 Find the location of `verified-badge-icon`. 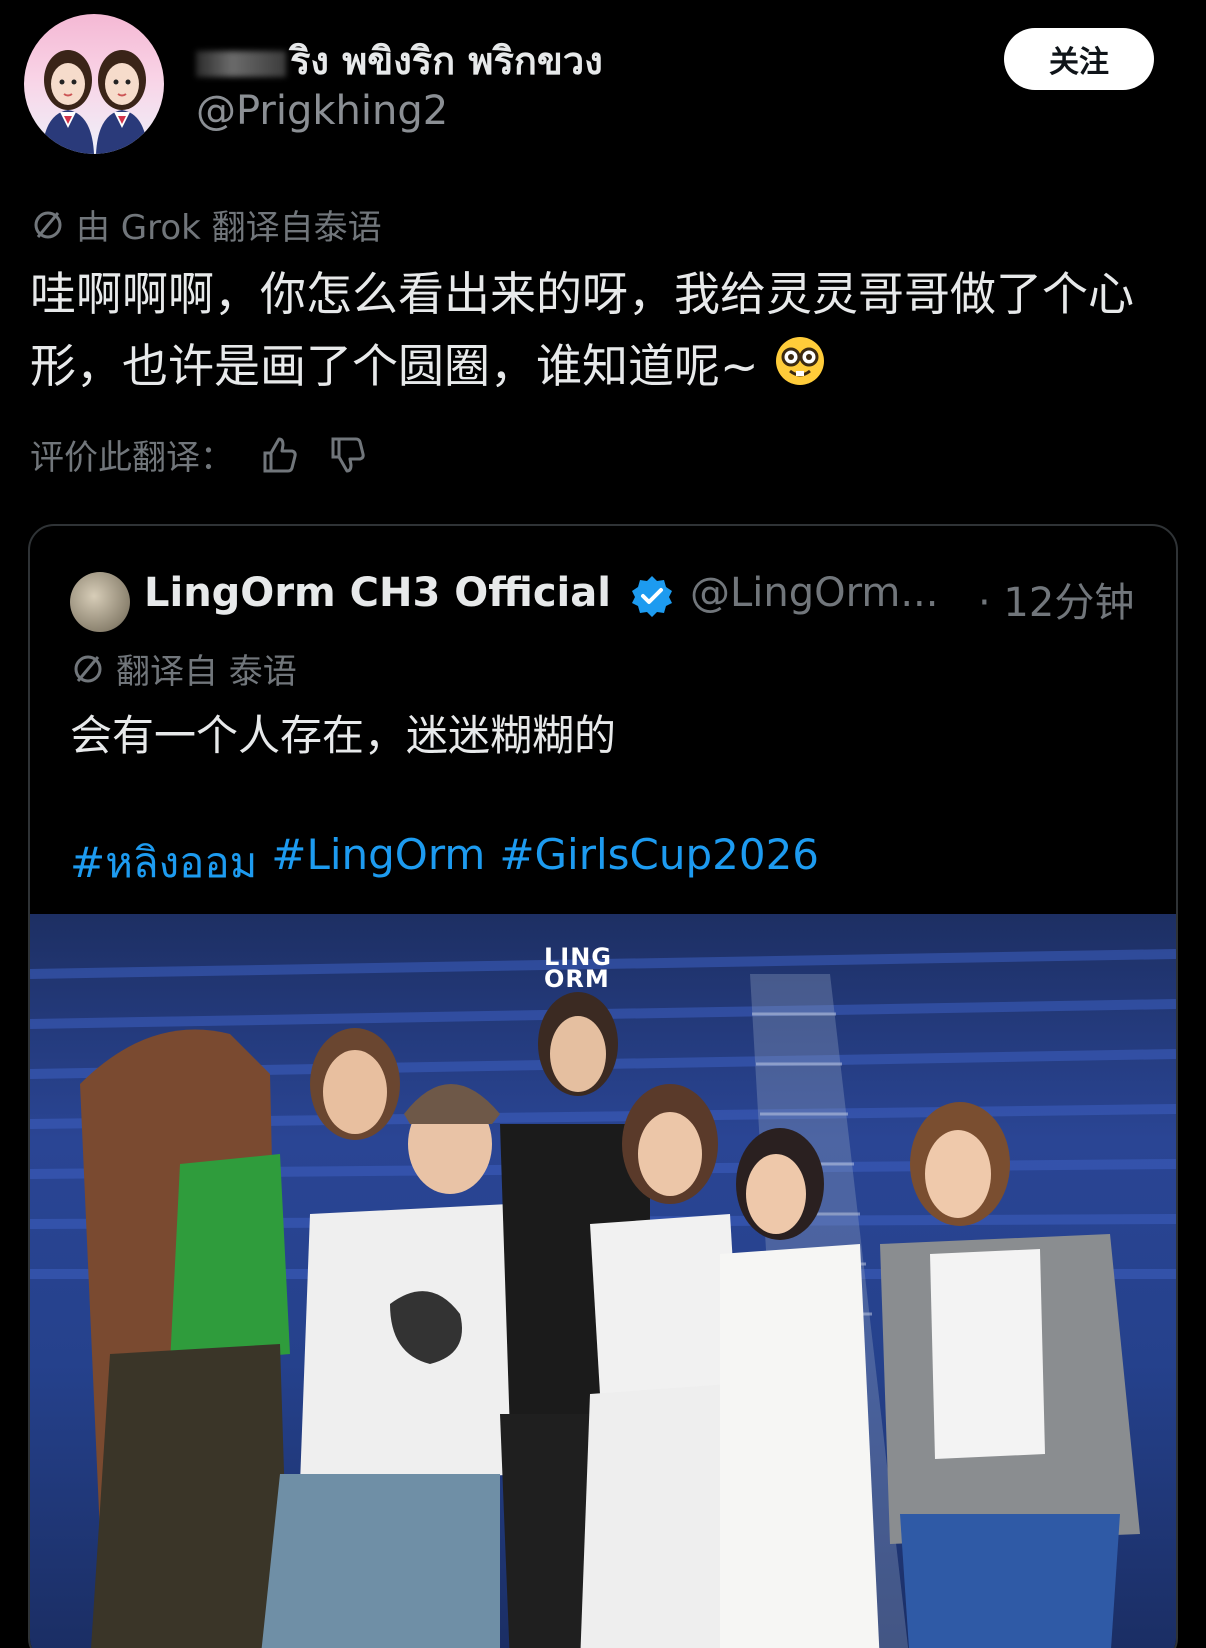

verified-badge-icon is located at coordinates (652, 596).